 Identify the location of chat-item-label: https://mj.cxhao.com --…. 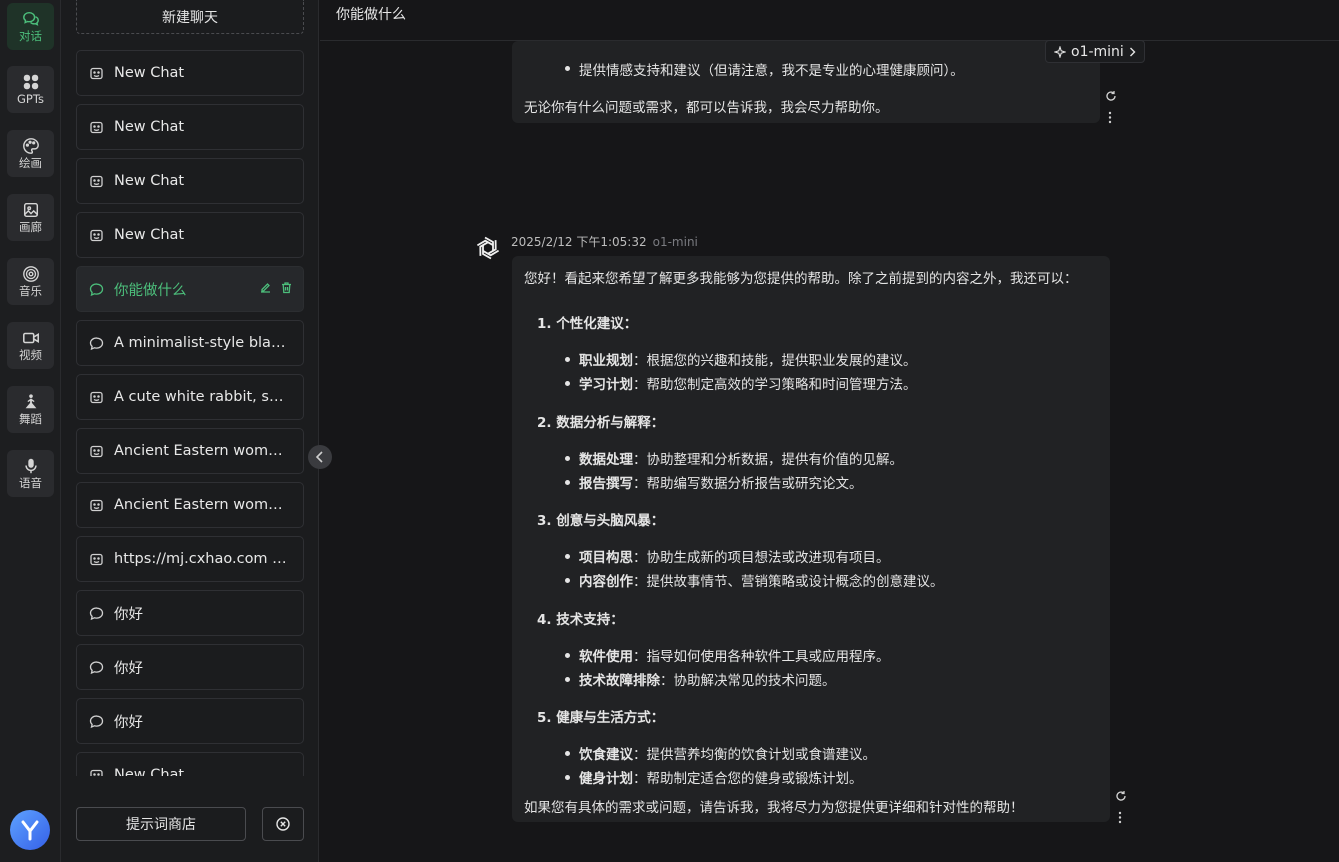
(202, 559).